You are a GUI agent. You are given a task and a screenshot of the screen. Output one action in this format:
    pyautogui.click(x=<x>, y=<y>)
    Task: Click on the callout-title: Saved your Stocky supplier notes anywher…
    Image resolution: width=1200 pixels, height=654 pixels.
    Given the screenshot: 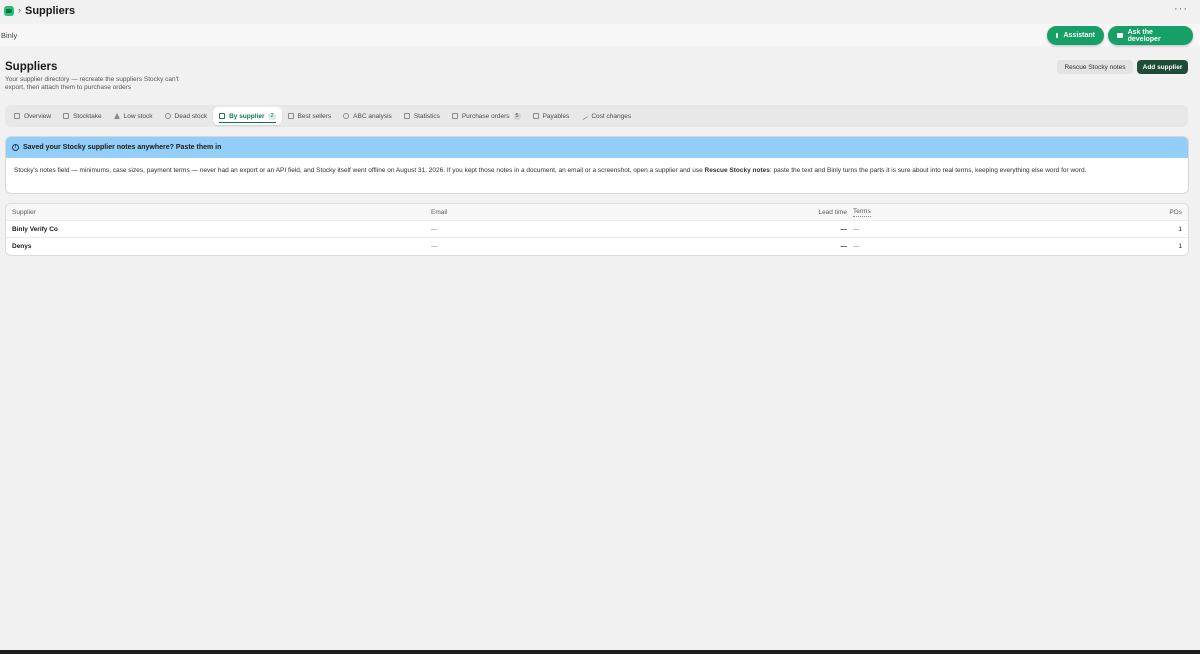 What is the action you would take?
    pyautogui.click(x=122, y=147)
    